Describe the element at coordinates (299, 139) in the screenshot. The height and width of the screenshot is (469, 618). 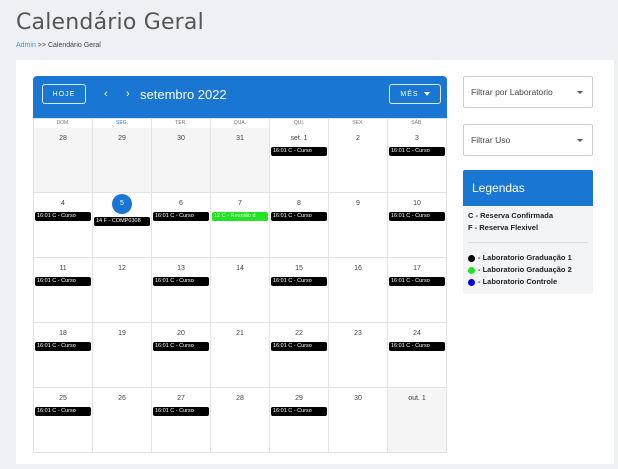
I see `day-number: set. 1` at that location.